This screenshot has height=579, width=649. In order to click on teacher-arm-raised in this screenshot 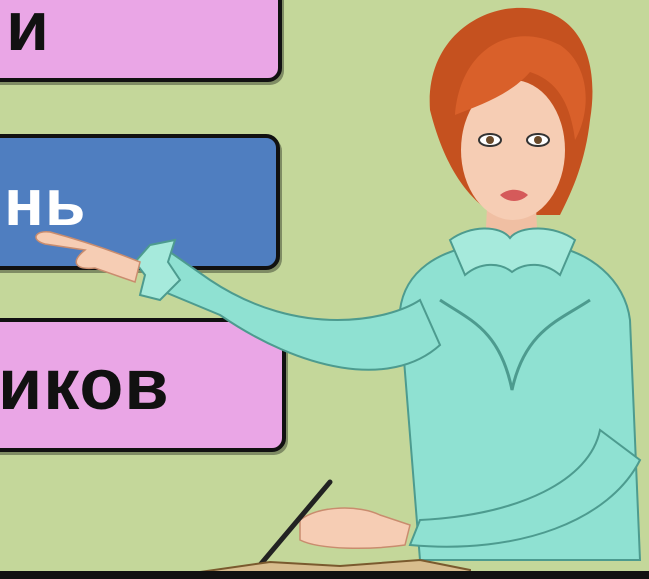, I will do `click(300, 310)`.